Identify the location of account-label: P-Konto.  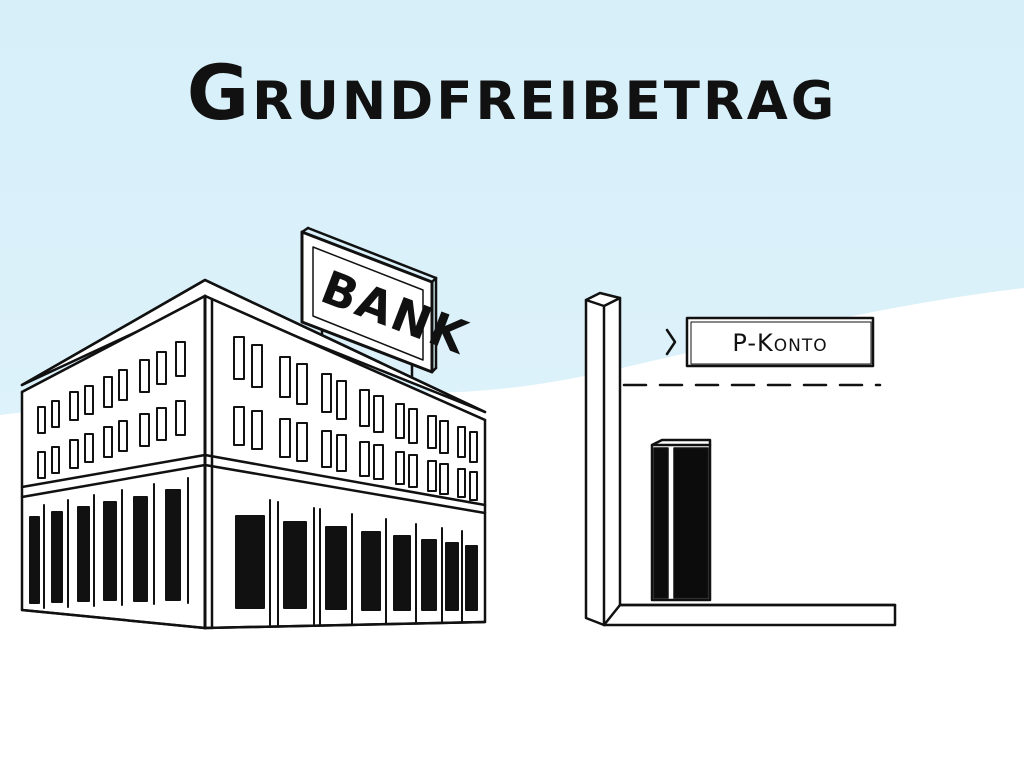
(779, 343).